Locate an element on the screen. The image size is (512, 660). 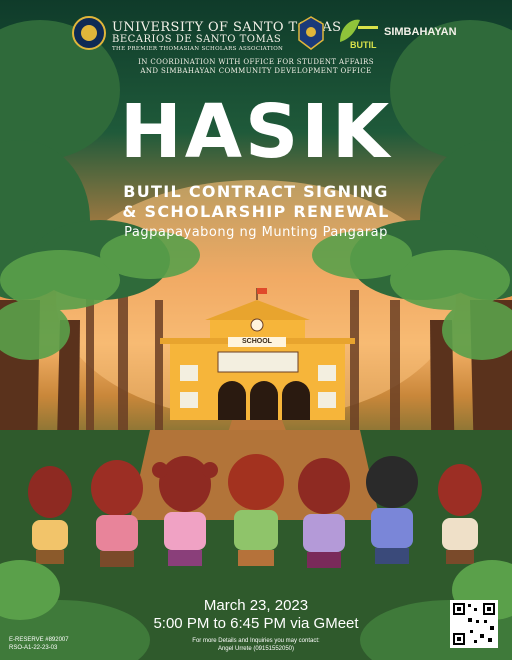
school-sign: SCHOOL is located at coordinates (257, 341).